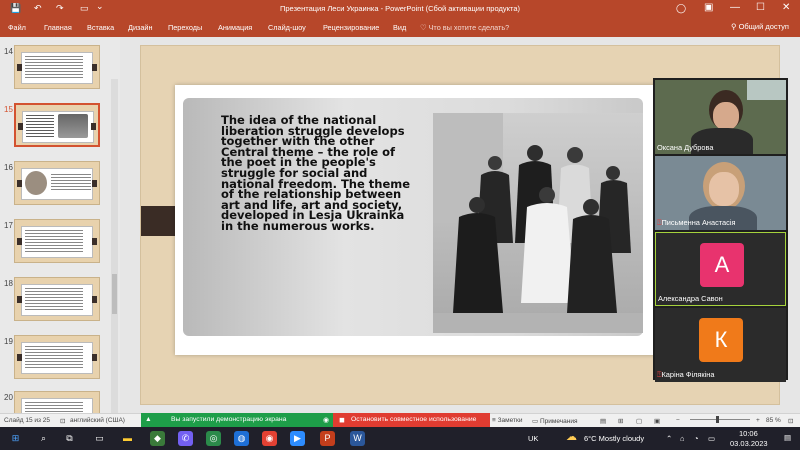  I want to click on person-icon: ⚲, so click(735, 26).